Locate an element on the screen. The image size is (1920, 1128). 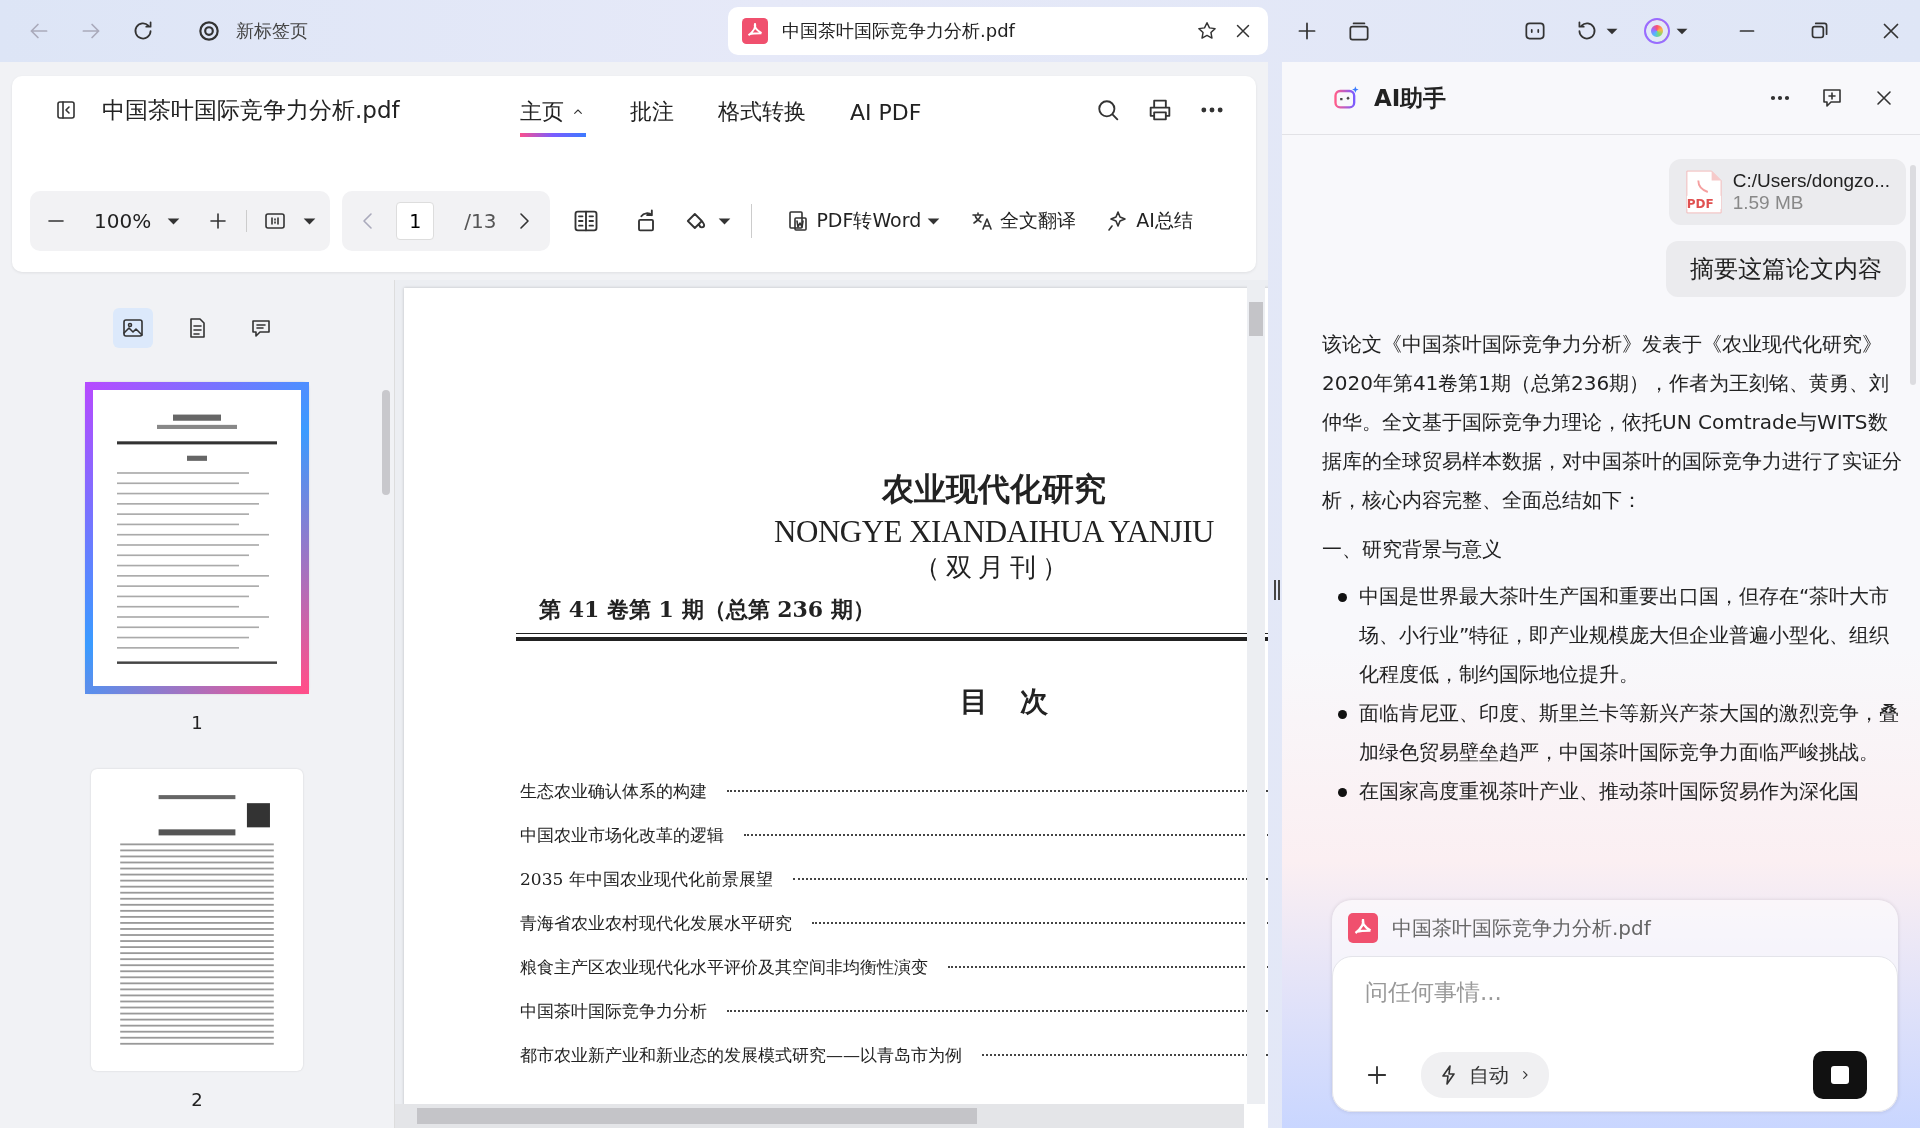
answer-bullet: 在国家高度重视茶叶产业、推动茶叶国际贸易作为深化国 is located at coordinates (1609, 791).